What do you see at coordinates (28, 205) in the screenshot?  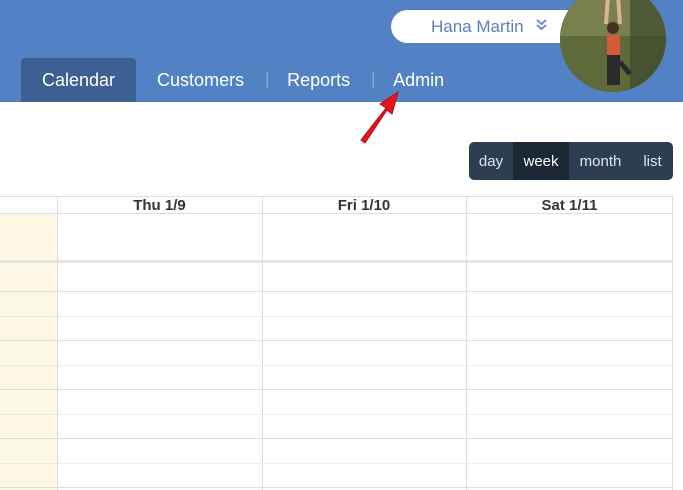 I see `time-column-header` at bounding box center [28, 205].